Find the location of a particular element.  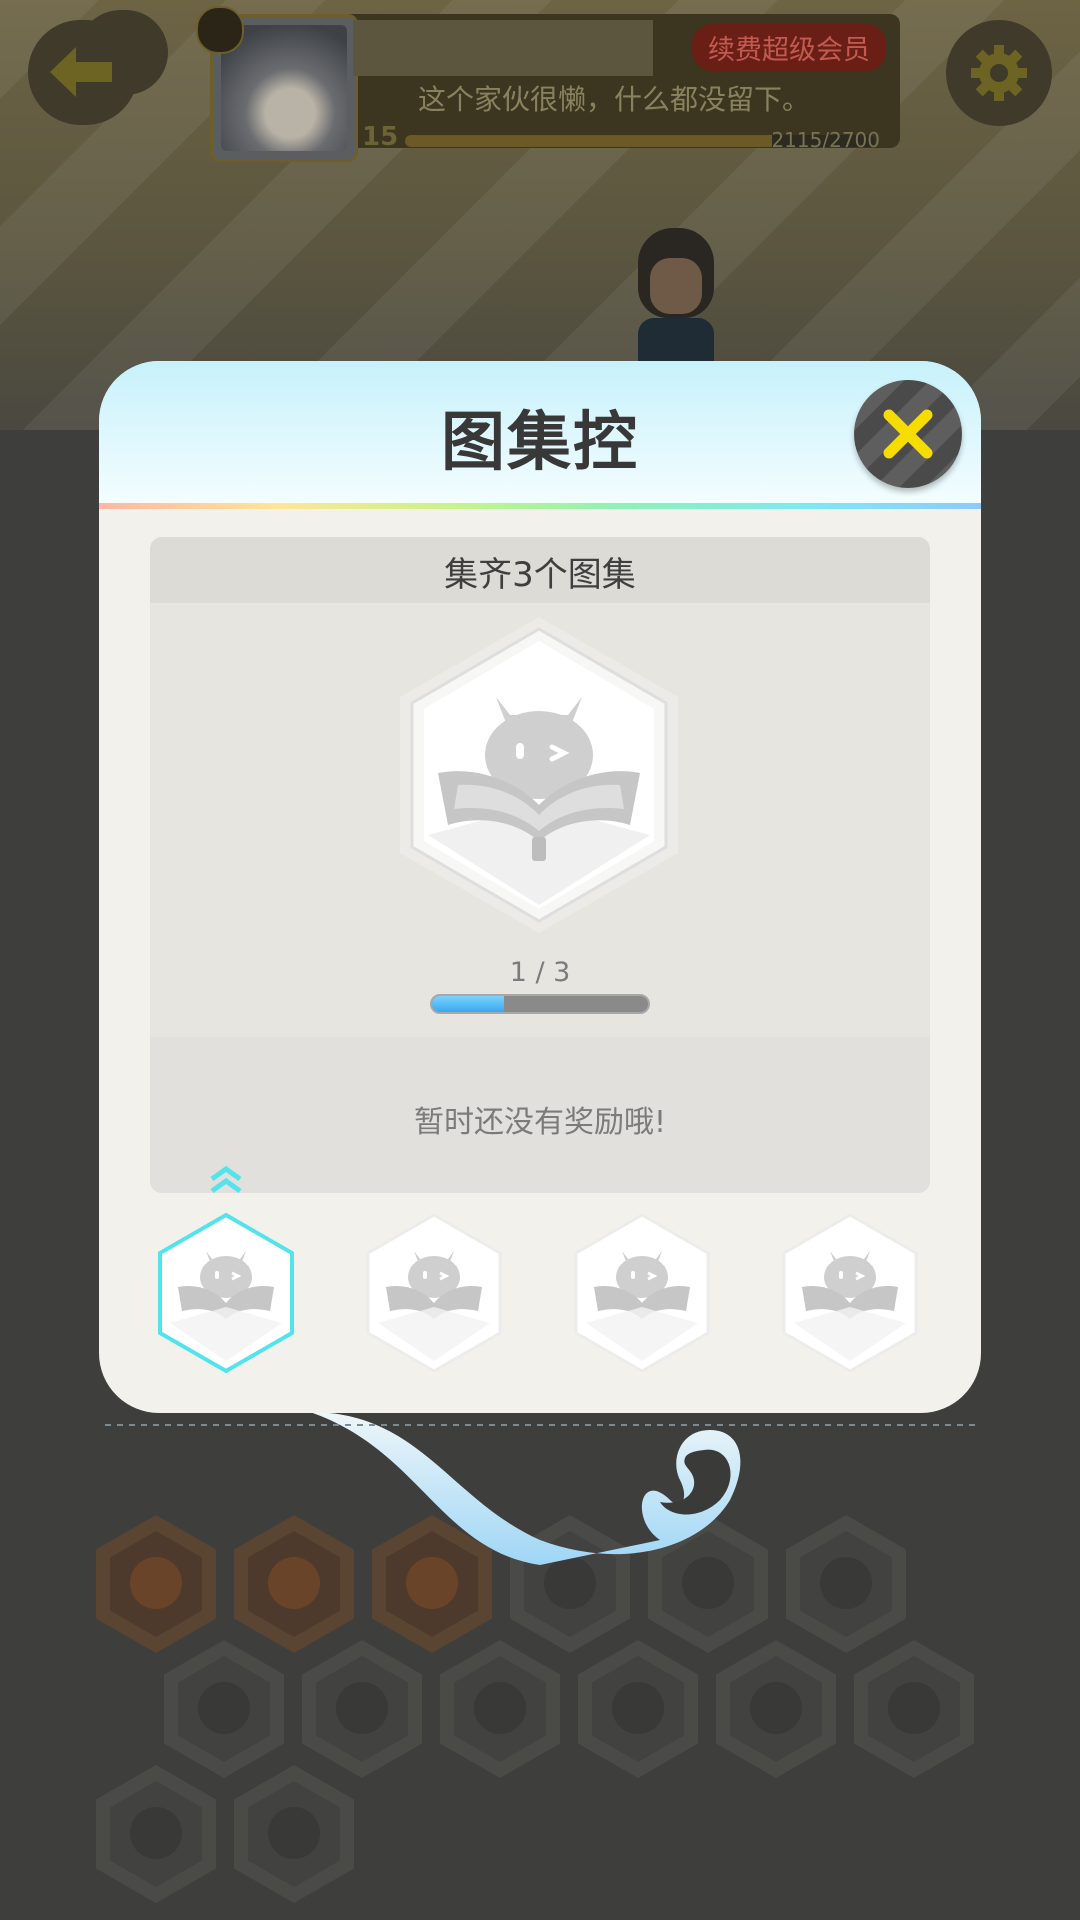

goal-text: 集齐3个图集 is located at coordinates (540, 575).